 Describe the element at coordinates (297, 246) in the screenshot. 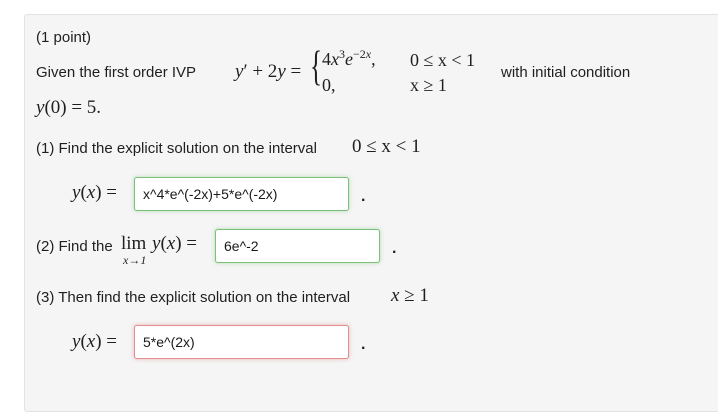

I see `part2-answer-input: 6e^-2` at that location.